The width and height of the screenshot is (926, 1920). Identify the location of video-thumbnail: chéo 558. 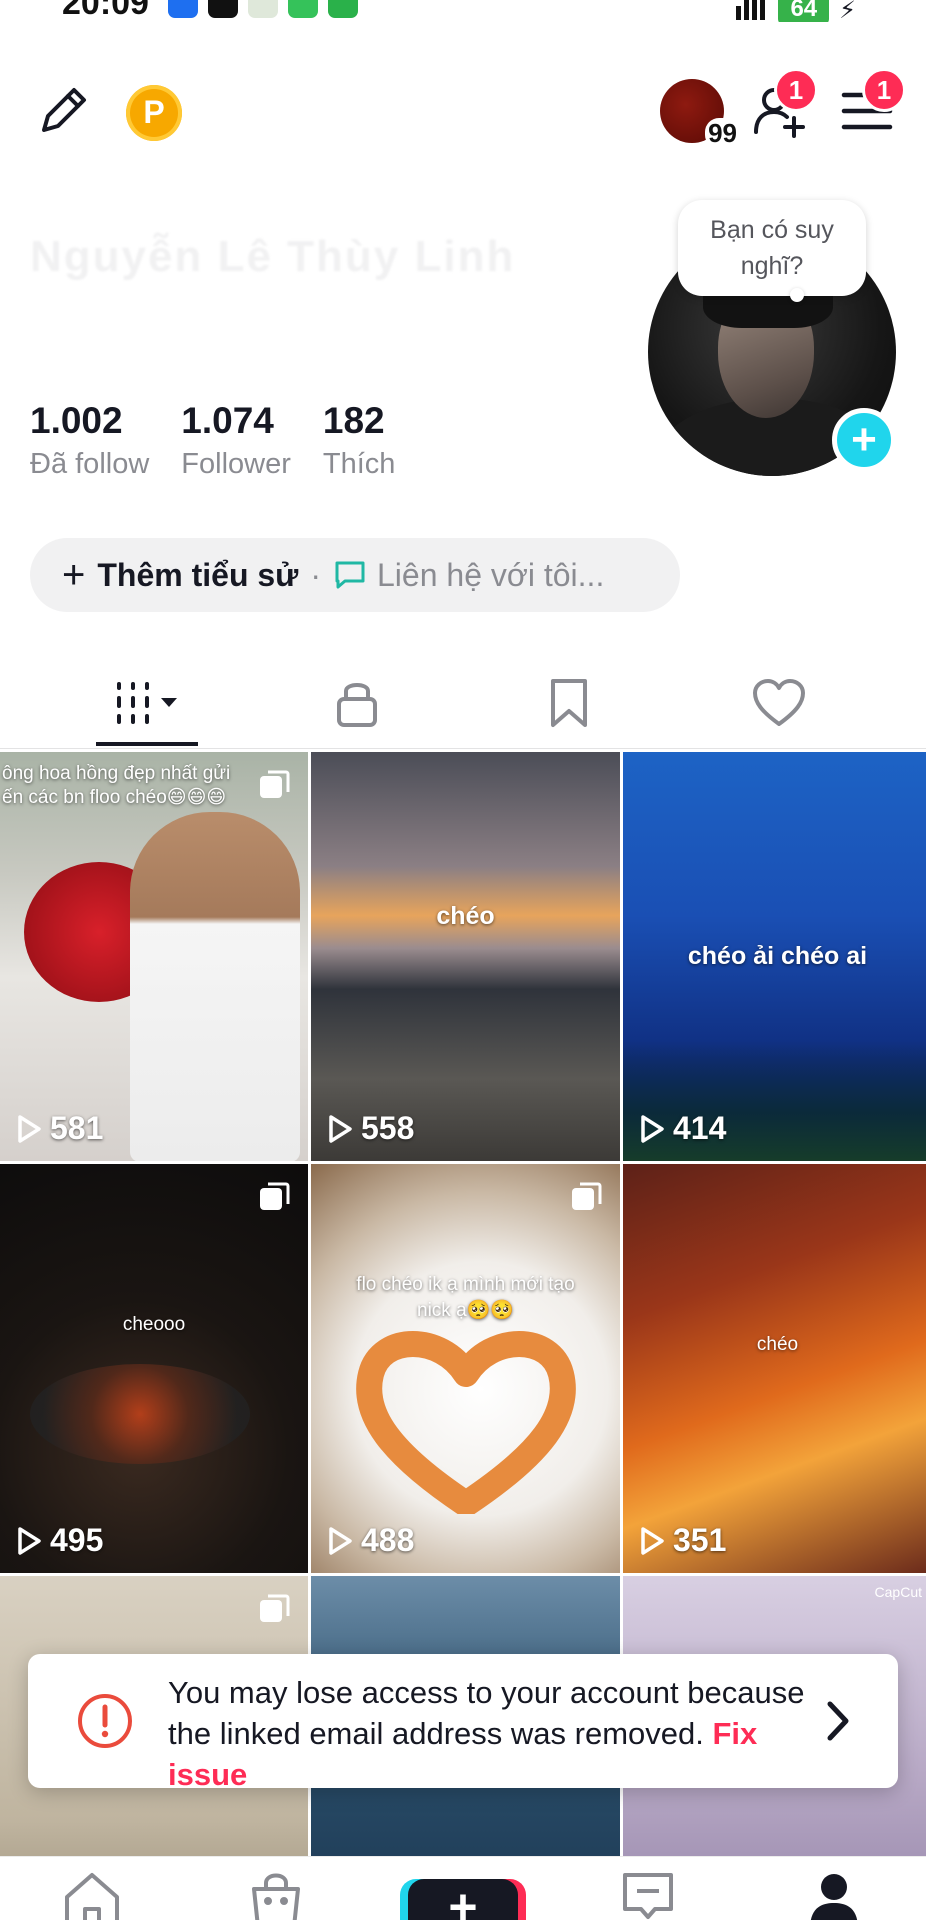
(465, 956).